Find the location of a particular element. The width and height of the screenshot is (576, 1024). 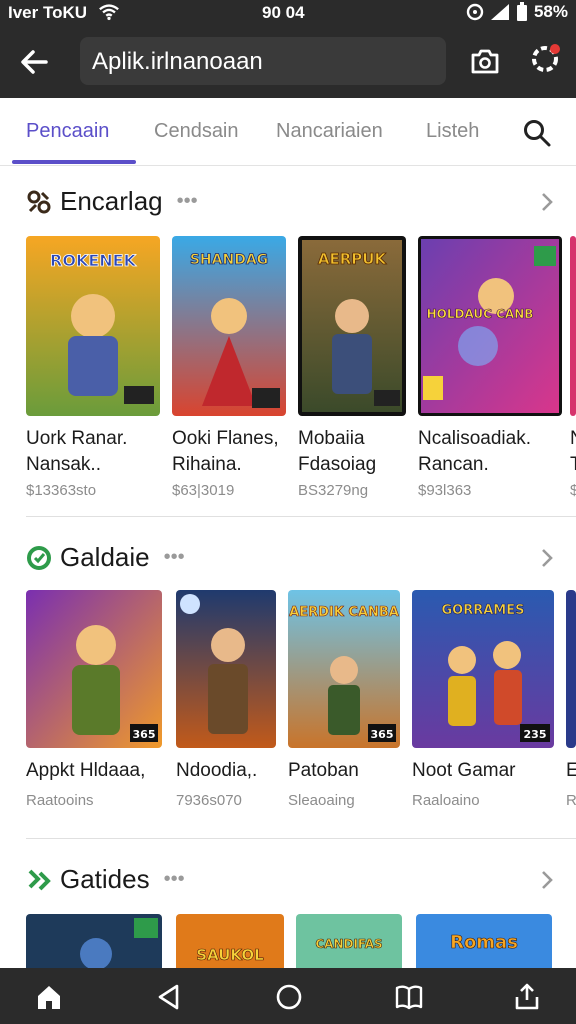

section-title-text: Gatides is located at coordinates (105, 879).